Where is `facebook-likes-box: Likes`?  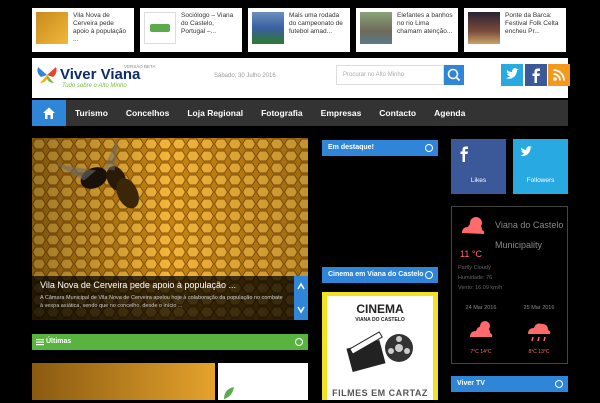 facebook-likes-box: Likes is located at coordinates (478, 166).